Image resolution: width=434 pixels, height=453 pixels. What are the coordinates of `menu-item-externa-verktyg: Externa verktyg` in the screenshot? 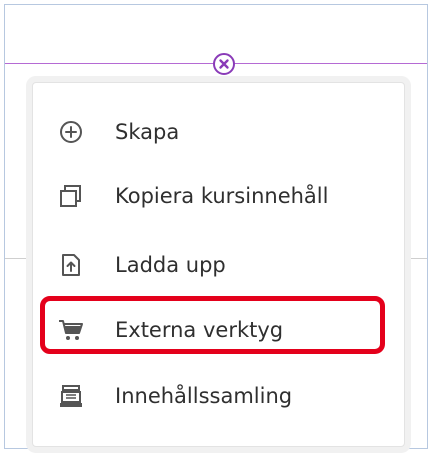 It's located at (218, 330).